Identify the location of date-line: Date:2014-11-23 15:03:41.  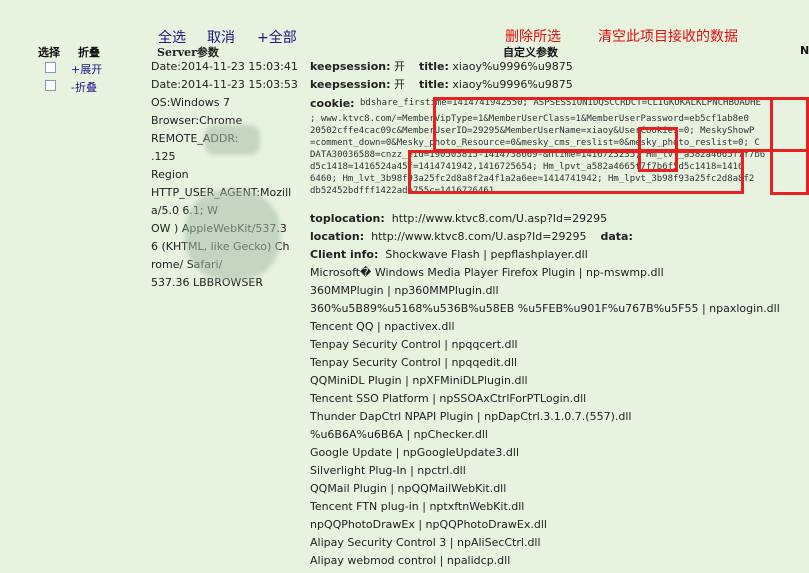
(224, 66).